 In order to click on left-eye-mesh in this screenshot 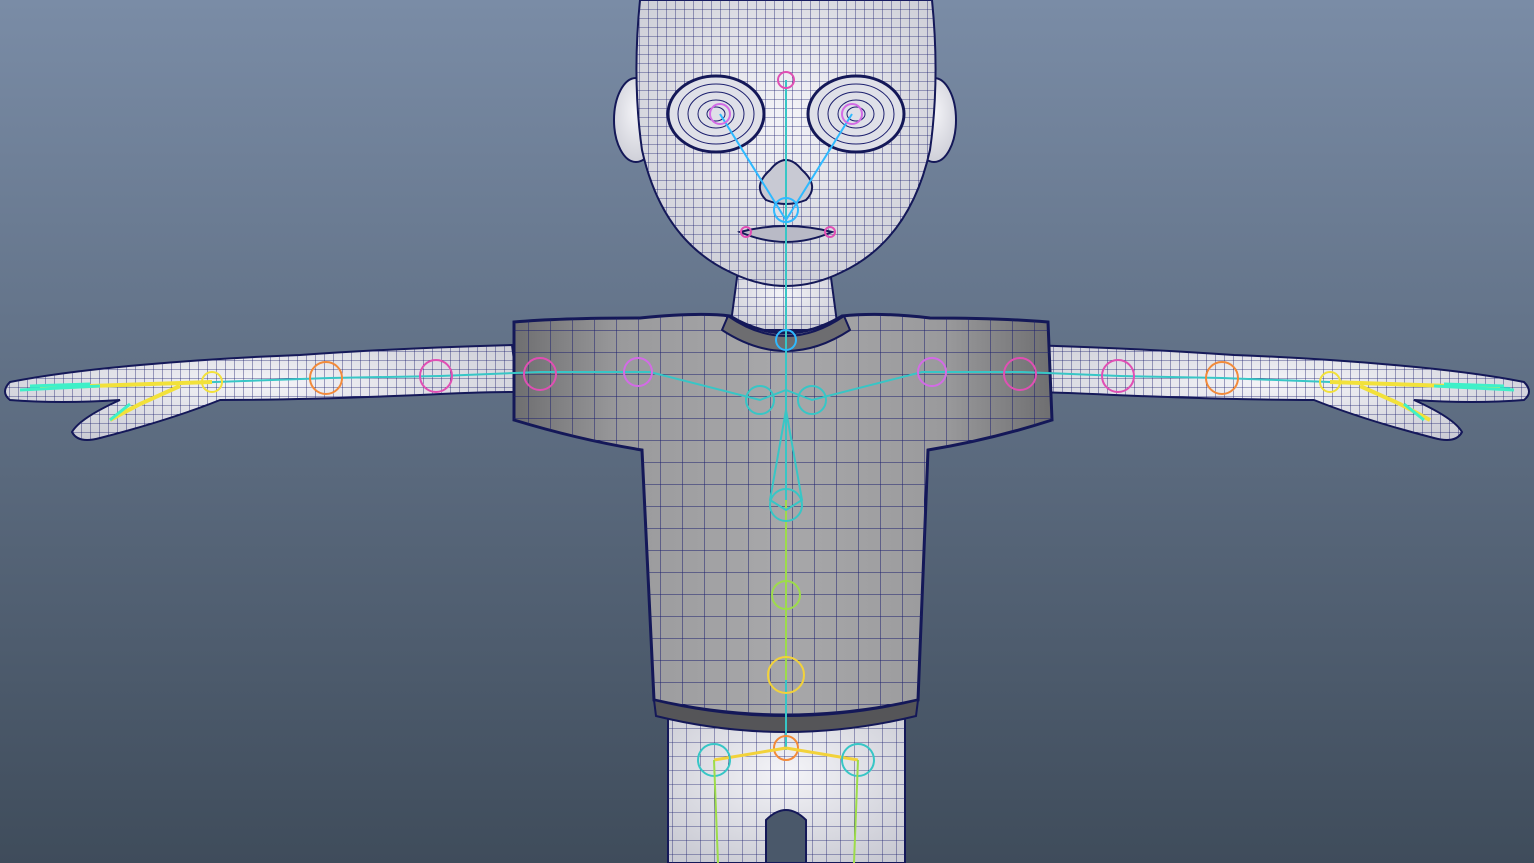, I will do `click(716, 114)`.